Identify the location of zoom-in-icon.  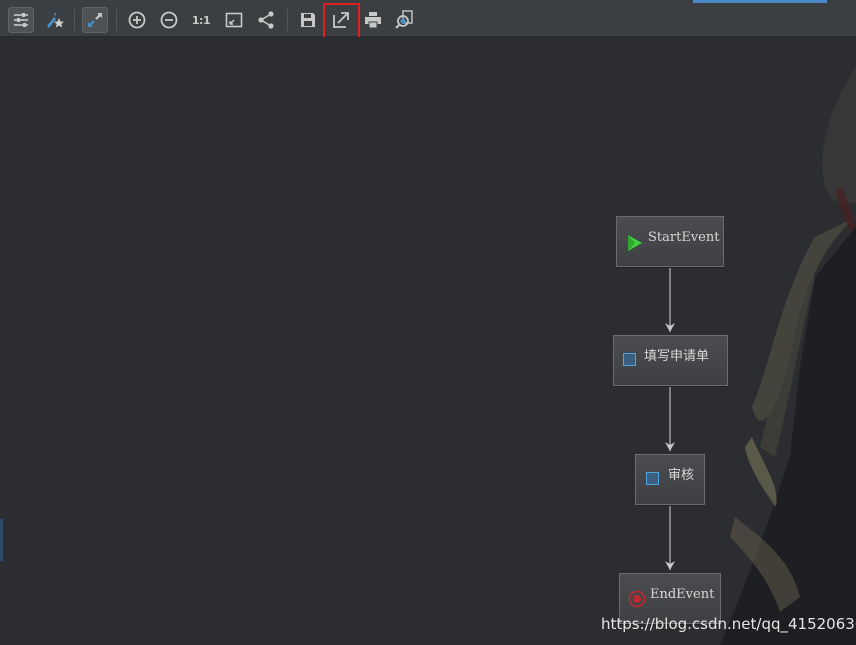
(137, 20).